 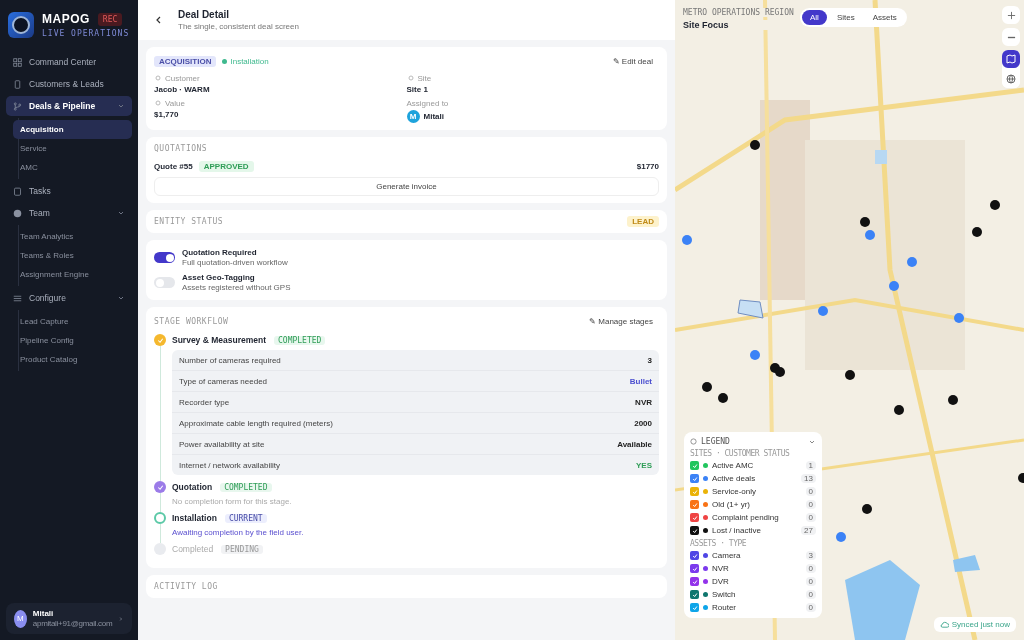 I want to click on page-title: Deal Detail, so click(x=204, y=14).